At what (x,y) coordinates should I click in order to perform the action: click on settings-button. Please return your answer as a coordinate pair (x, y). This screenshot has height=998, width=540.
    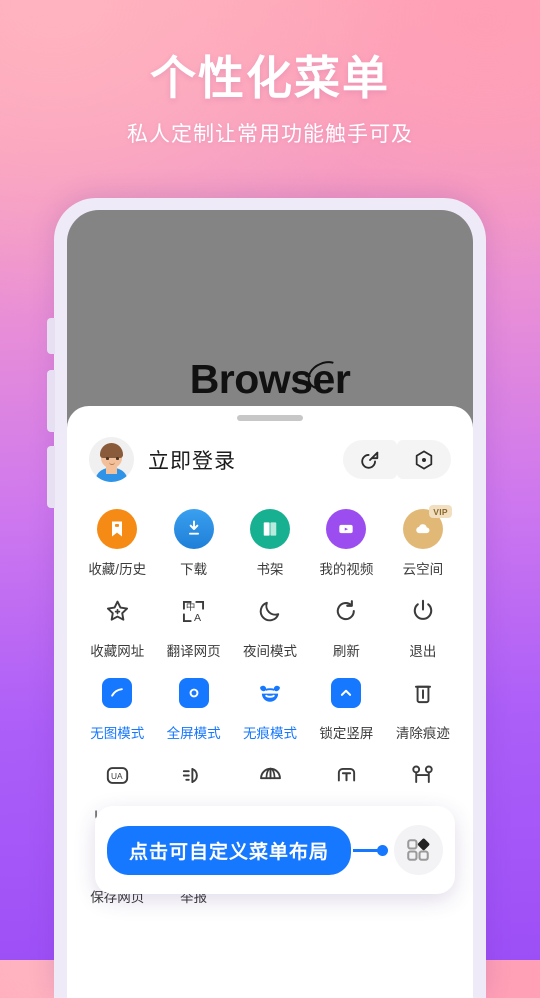
    Looking at the image, I should click on (424, 459).